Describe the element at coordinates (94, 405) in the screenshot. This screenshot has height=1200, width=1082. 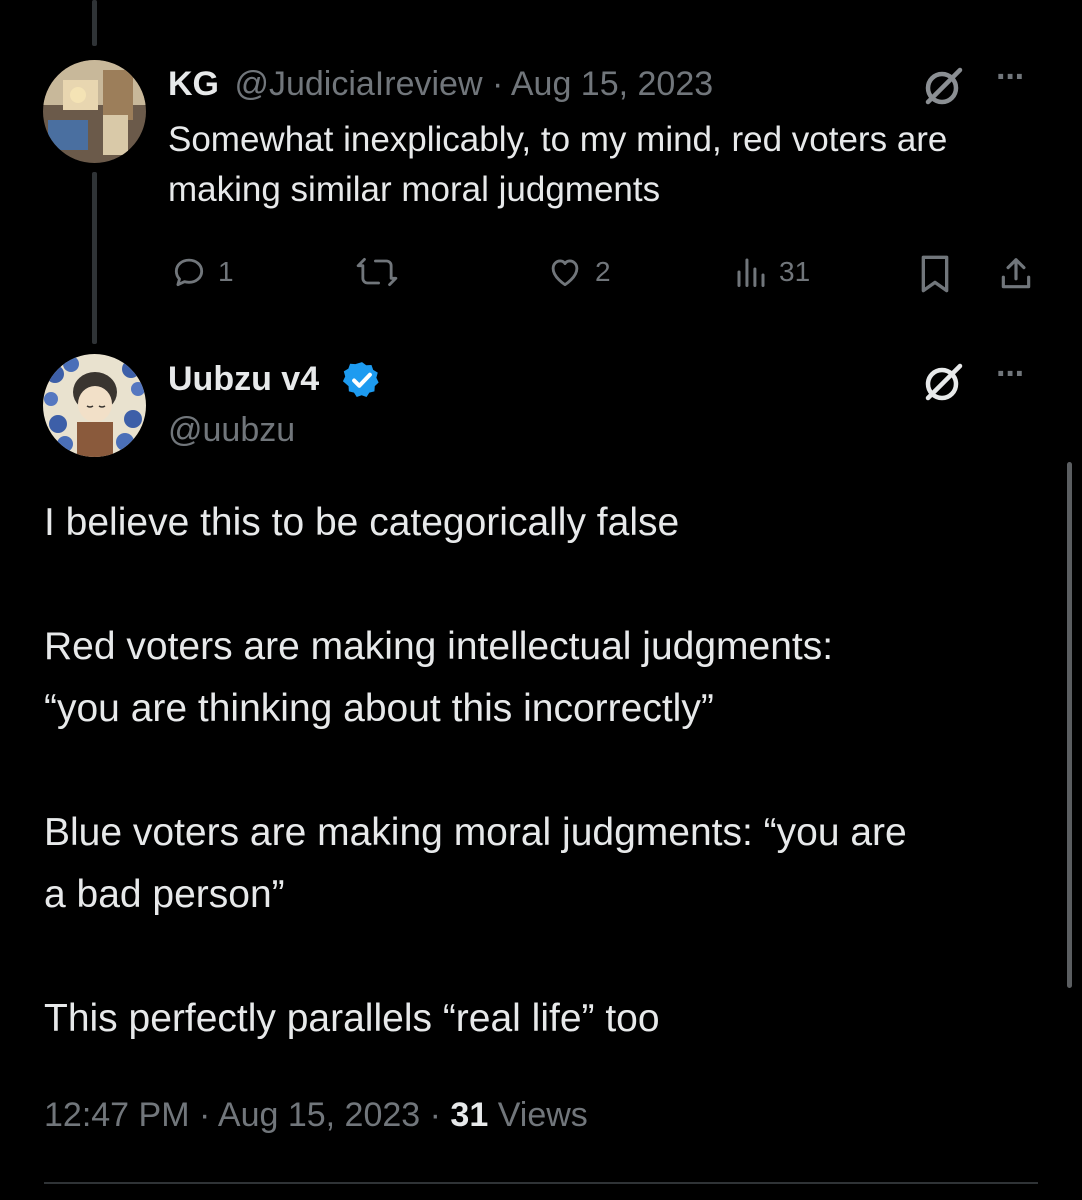
I see `uubzu-avatar` at that location.